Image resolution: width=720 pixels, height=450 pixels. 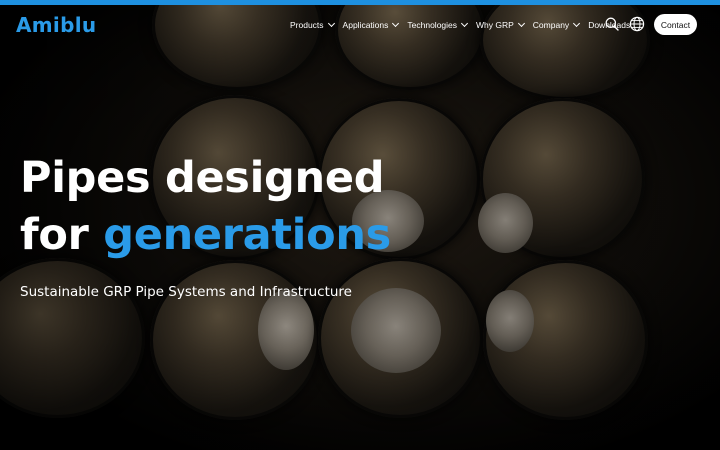 I want to click on headline-line-2: for, so click(x=62, y=235).